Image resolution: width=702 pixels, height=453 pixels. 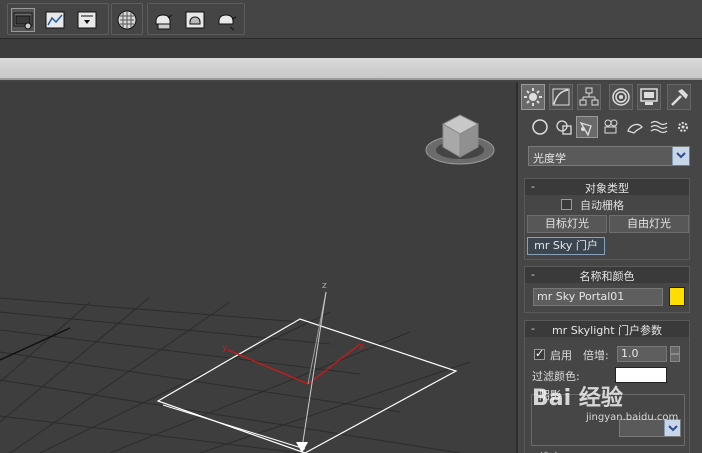 What do you see at coordinates (324, 286) in the screenshot?
I see `z-axis-label: z` at bounding box center [324, 286].